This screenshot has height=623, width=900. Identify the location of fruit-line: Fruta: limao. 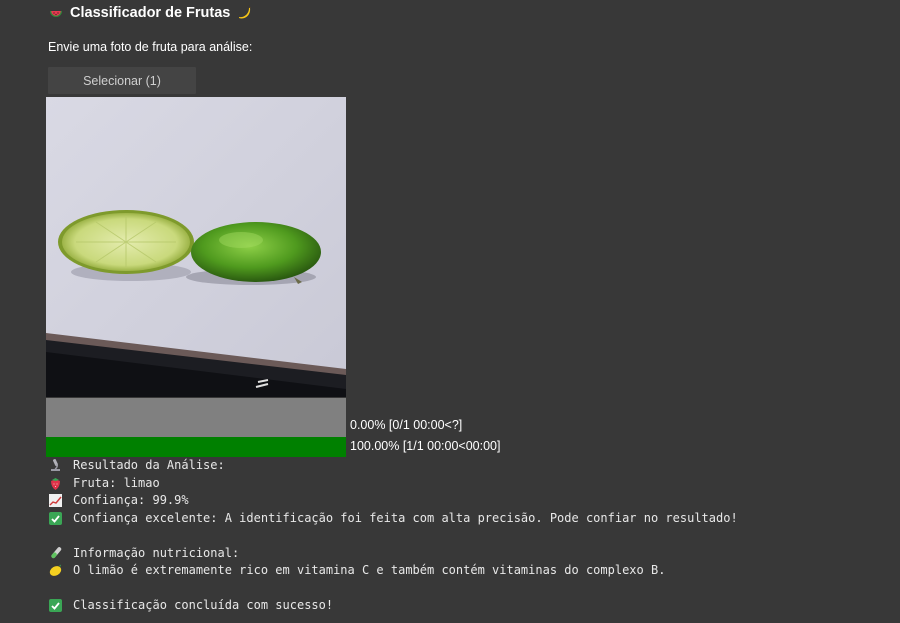
(393, 484).